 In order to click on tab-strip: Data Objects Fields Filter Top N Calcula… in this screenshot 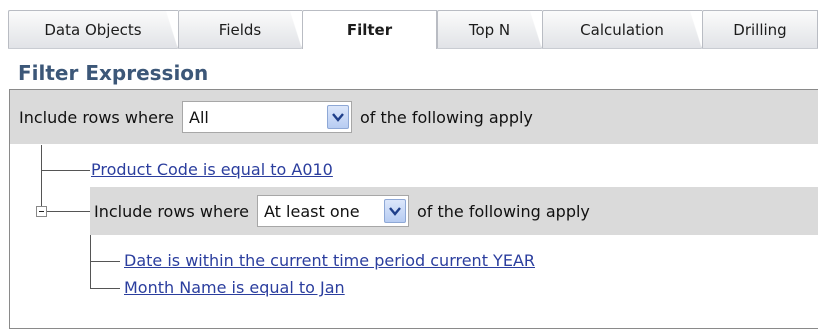, I will do `click(413, 29)`.